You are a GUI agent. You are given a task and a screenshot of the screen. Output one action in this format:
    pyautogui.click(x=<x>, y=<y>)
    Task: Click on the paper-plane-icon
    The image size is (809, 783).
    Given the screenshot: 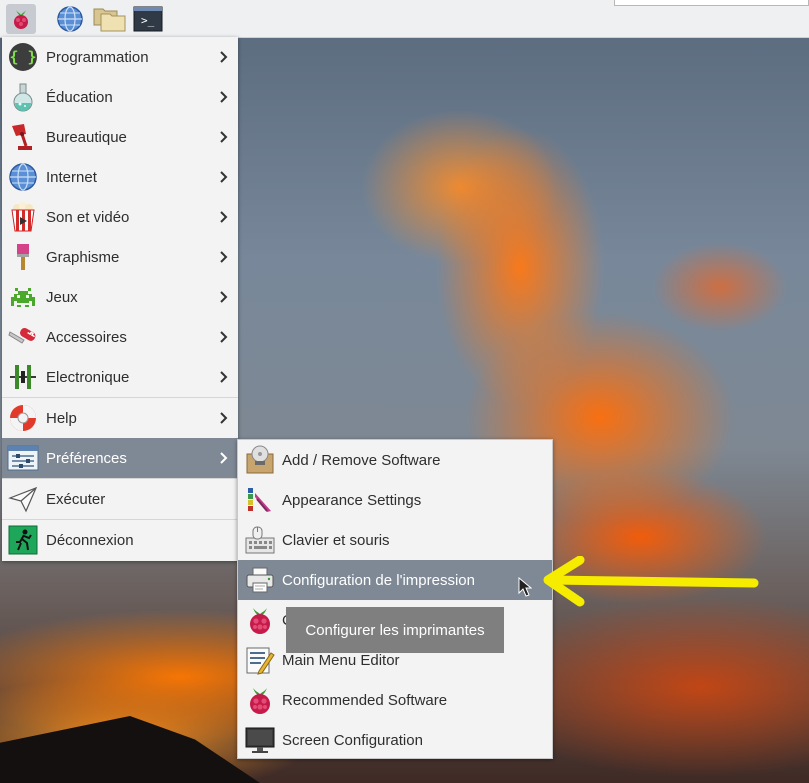 What is the action you would take?
    pyautogui.click(x=23, y=499)
    